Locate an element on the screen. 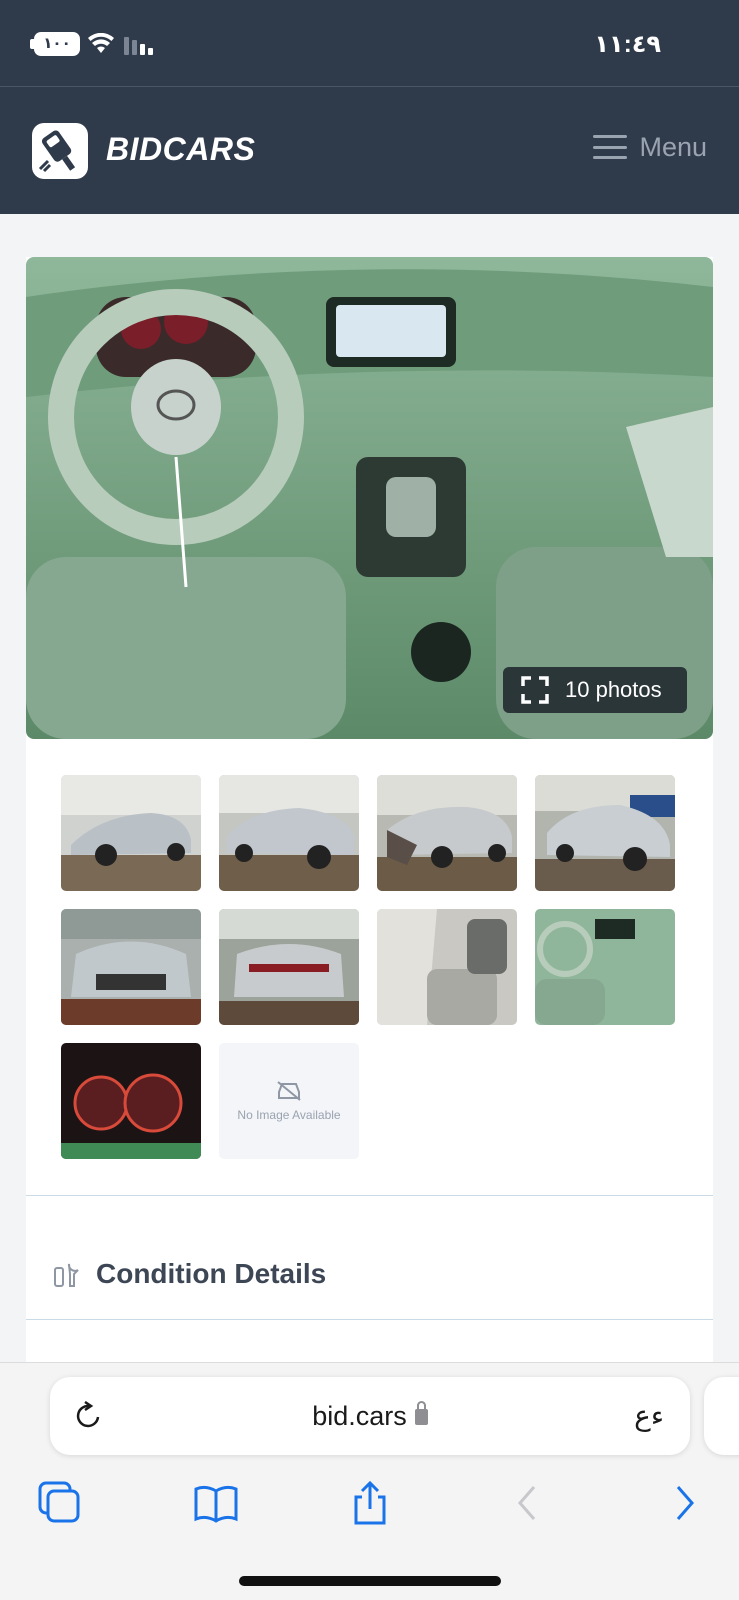 This screenshot has height=1600, width=739. site-header: BIDCARS Menu is located at coordinates (369, 150).